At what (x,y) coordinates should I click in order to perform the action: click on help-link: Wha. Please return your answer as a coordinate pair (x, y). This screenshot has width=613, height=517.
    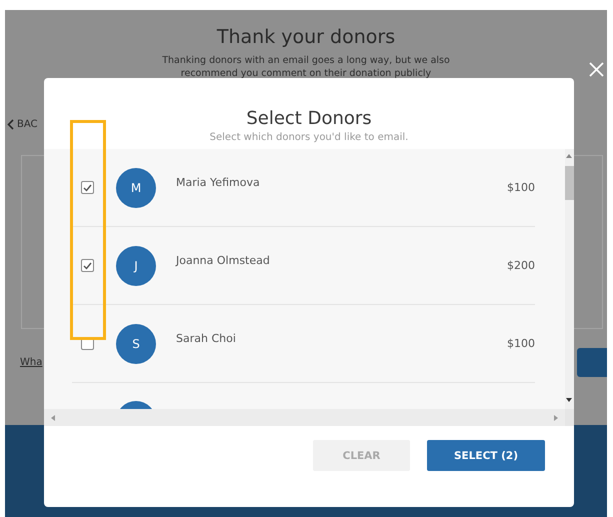
    Looking at the image, I should click on (31, 362).